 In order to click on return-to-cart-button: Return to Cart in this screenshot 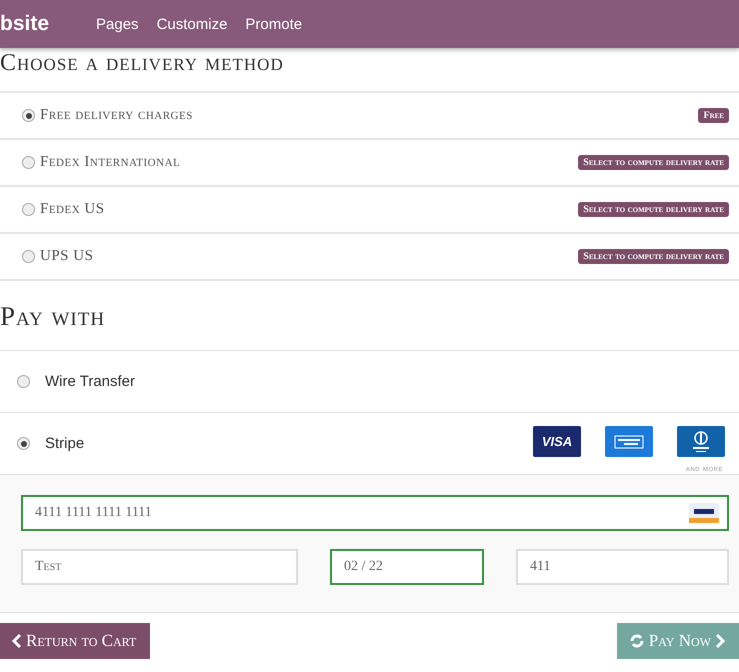, I will do `click(75, 641)`.